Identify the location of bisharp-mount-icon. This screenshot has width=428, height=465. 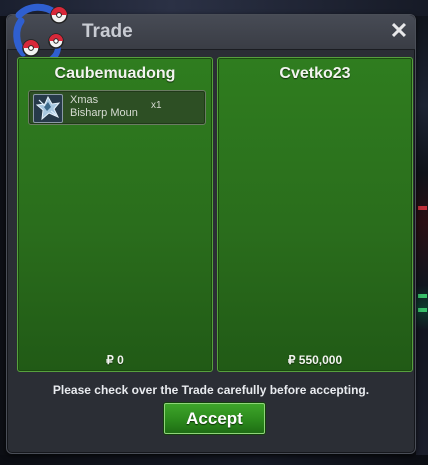
(48, 108).